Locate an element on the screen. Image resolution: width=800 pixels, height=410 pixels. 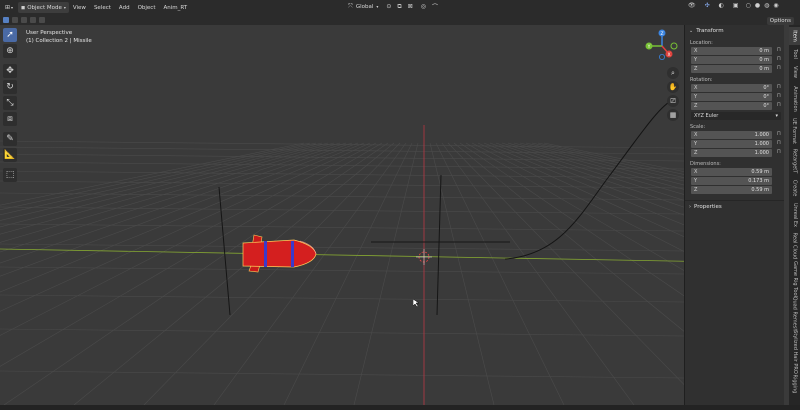
perspective-label: User Perspective is located at coordinates (49, 33).